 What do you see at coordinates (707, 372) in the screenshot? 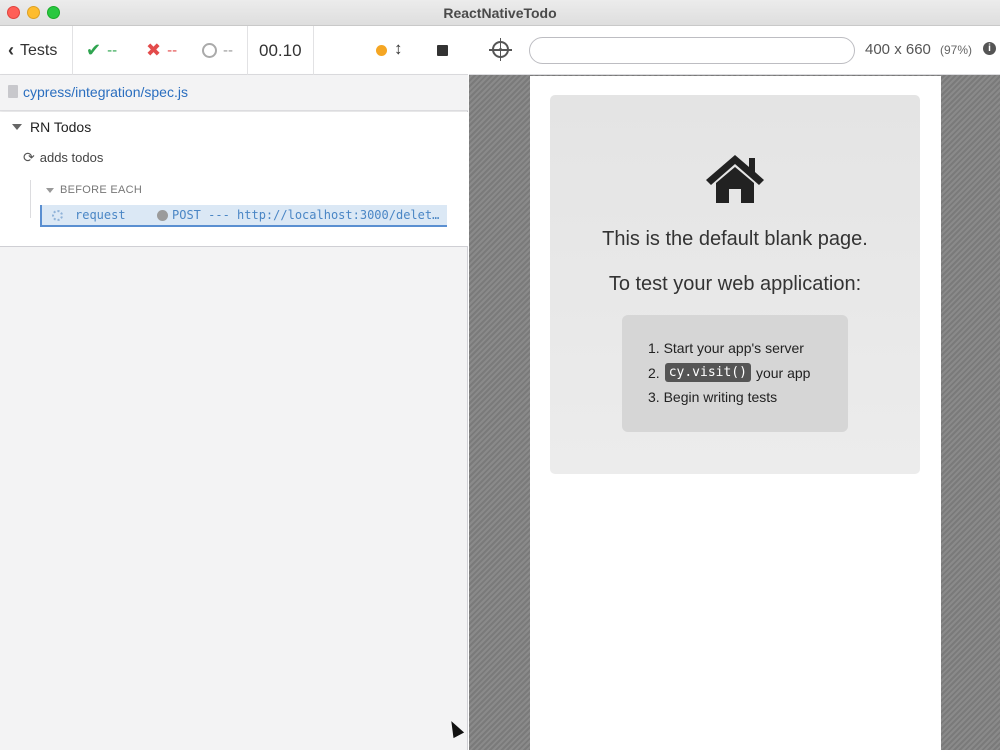
I see `code-snippet: cy.visit()` at bounding box center [707, 372].